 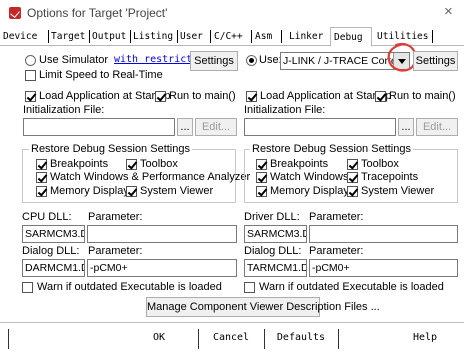 What do you see at coordinates (336, 251) in the screenshot?
I see `dialog-parameter-label-right: Parameter:` at bounding box center [336, 251].